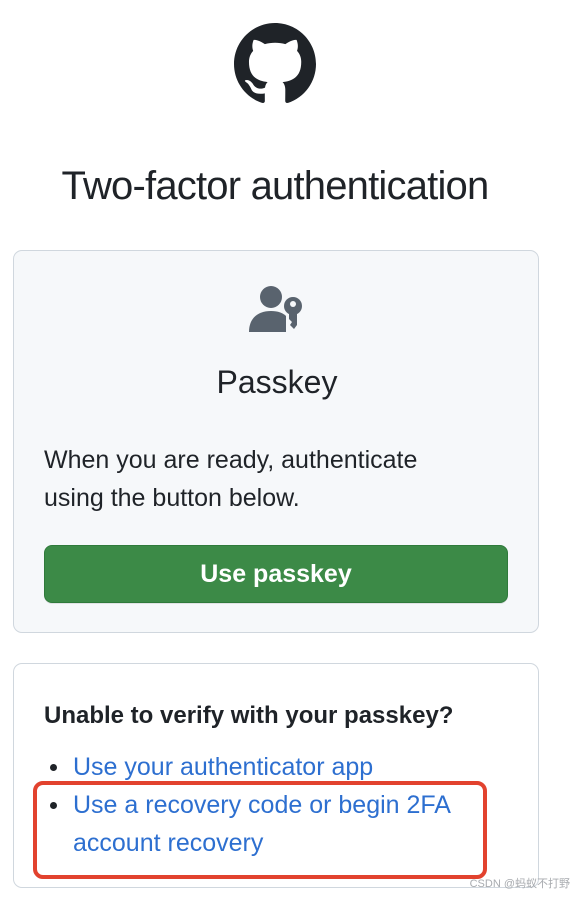  Describe the element at coordinates (277, 382) in the screenshot. I see `passkey-title: Passkey` at that location.